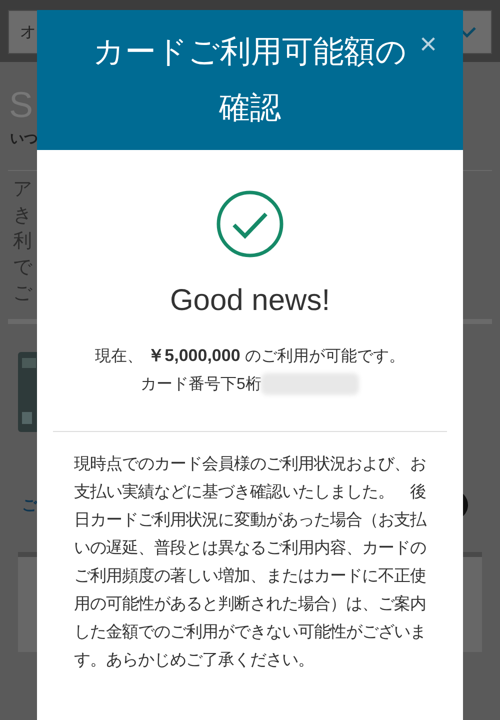 The image size is (500, 720). What do you see at coordinates (428, 45) in the screenshot?
I see `close-button: ×` at bounding box center [428, 45].